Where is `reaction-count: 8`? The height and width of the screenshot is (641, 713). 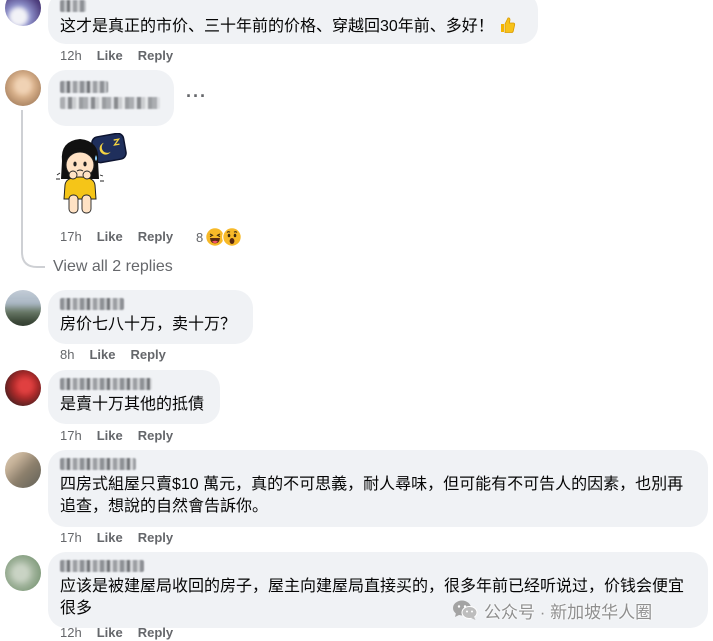 reaction-count: 8 is located at coordinates (200, 237).